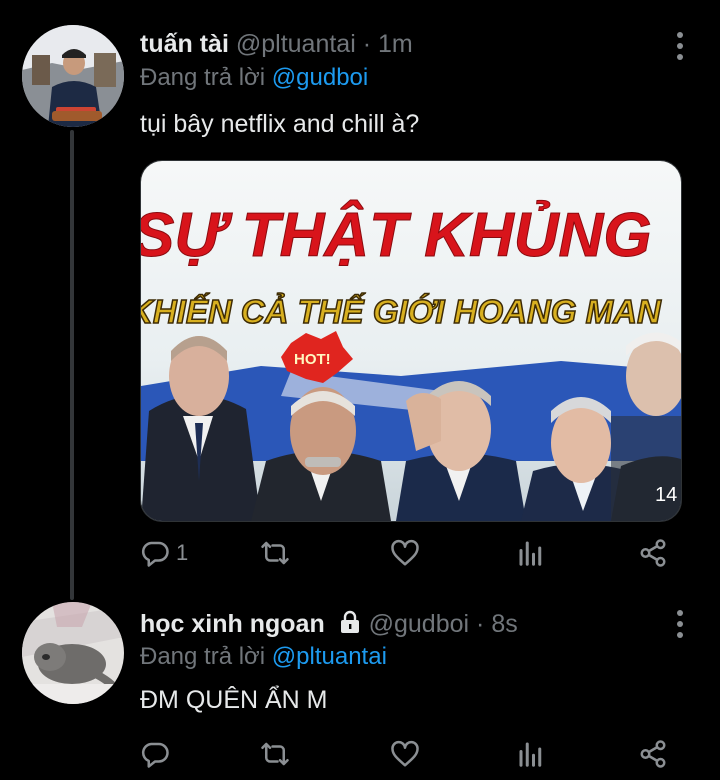  Describe the element at coordinates (320, 77) in the screenshot. I see `replying-to-link: @gudboi` at that location.